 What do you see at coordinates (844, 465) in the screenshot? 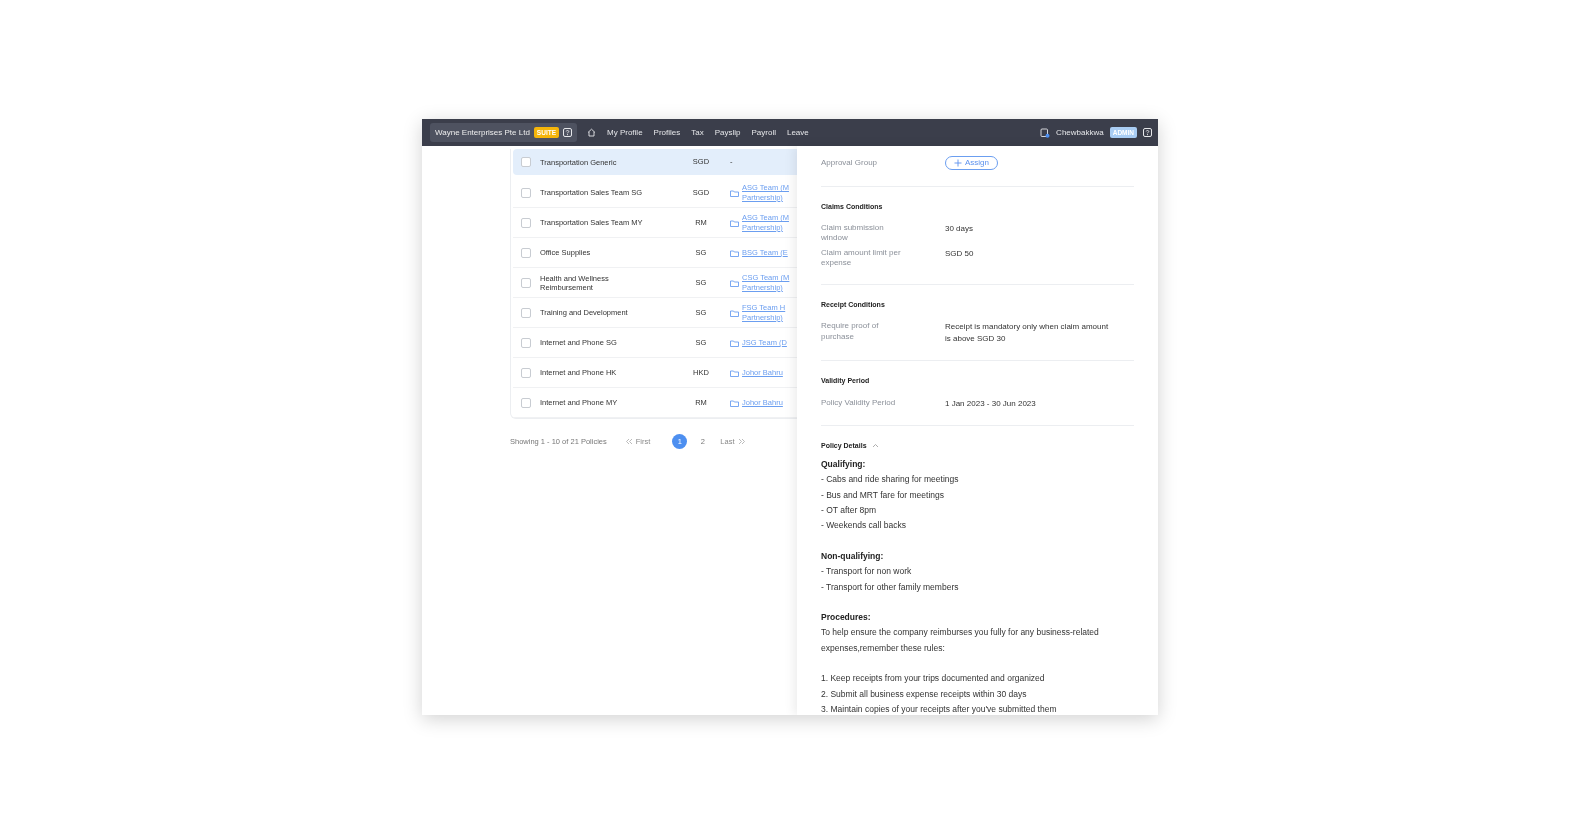
I see `block-heading: Qualifying:` at bounding box center [844, 465].